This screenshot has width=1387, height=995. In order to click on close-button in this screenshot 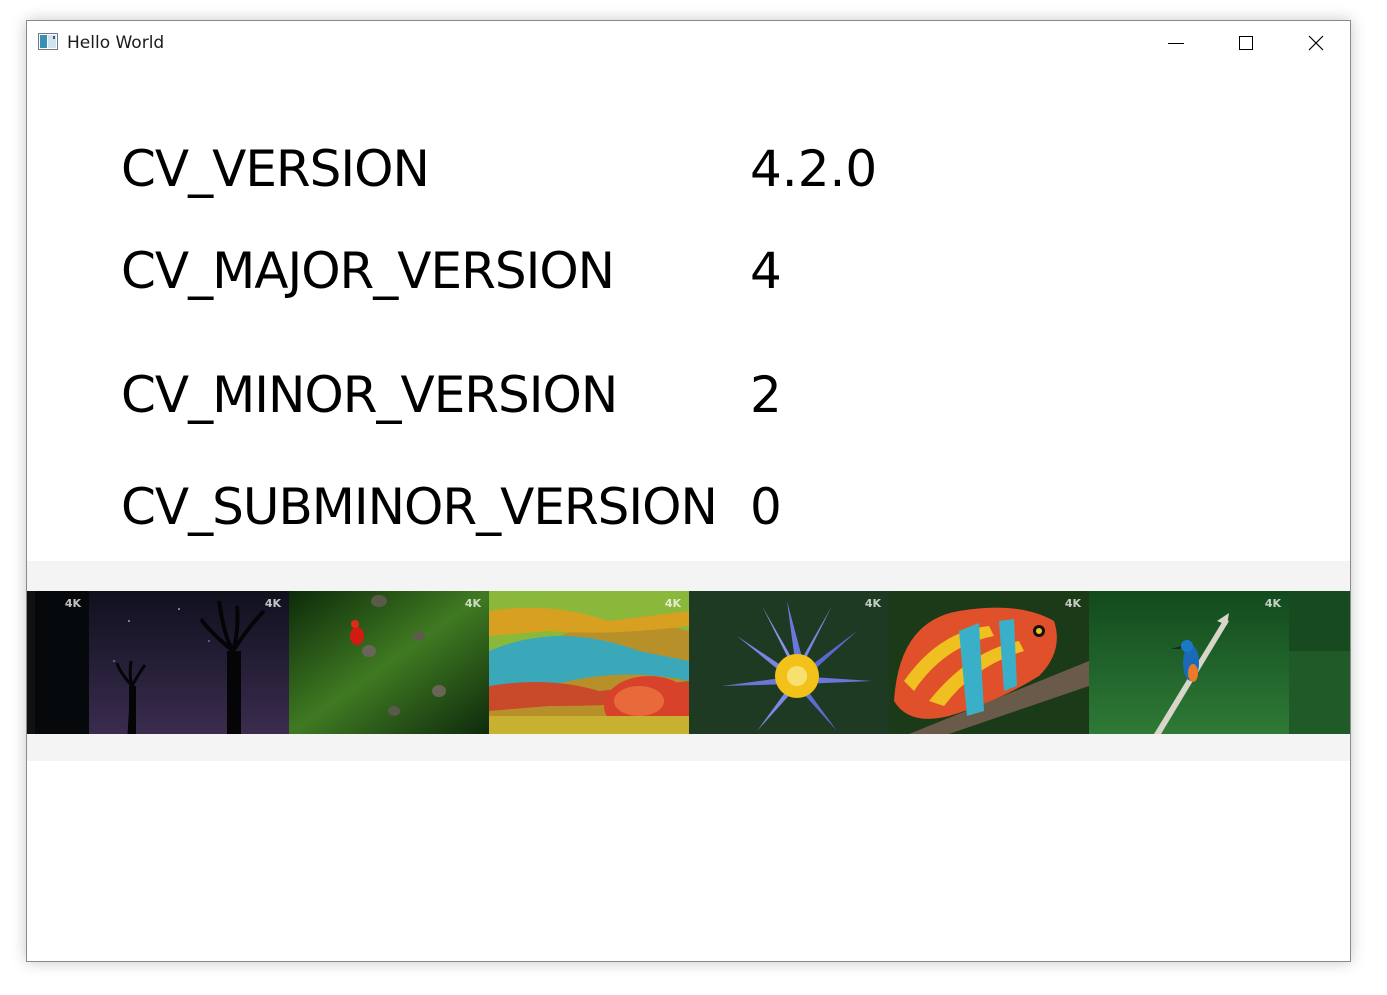, I will do `click(1315, 43)`.